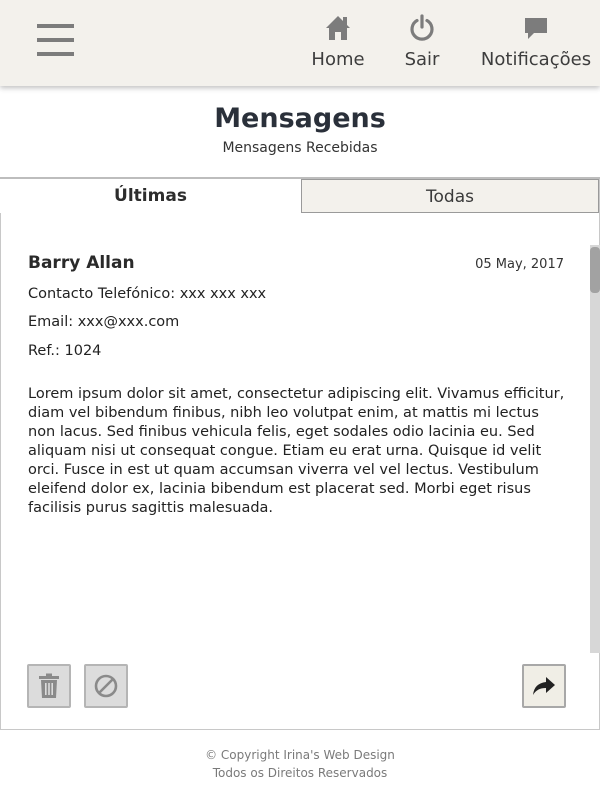 This screenshot has height=800, width=600. Describe the element at coordinates (300, 755) in the screenshot. I see `footer-copyright: © Copyright Irina's Web Design` at that location.